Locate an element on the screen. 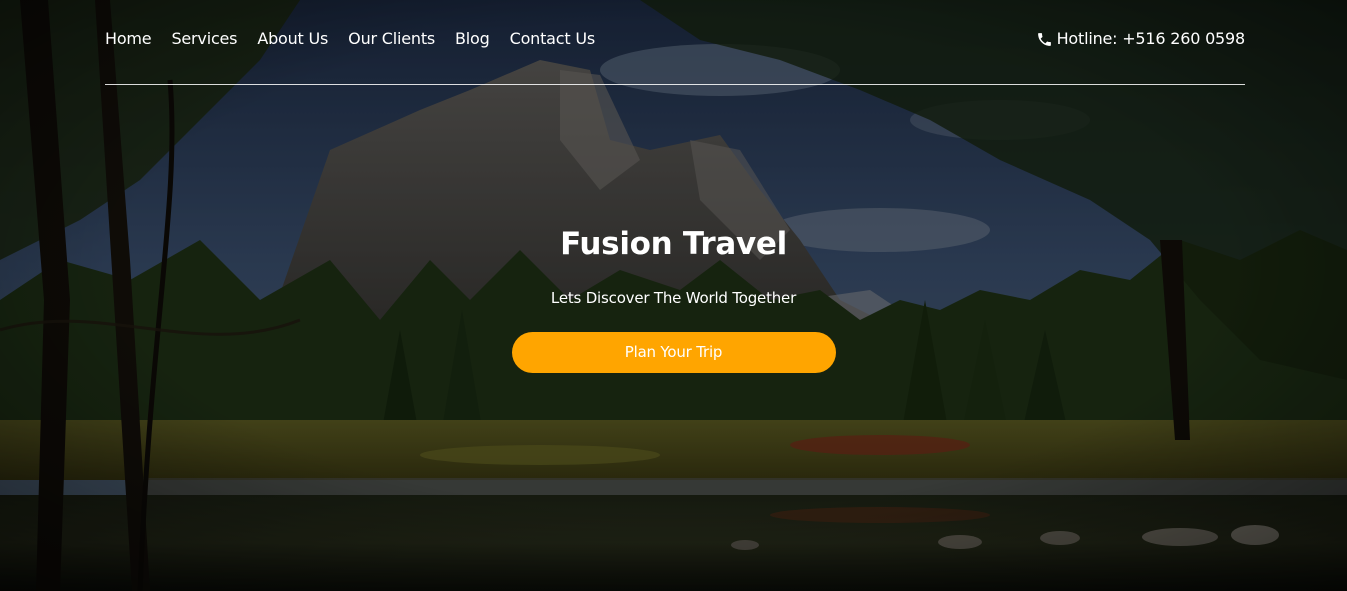 The image size is (1347, 591). nav-item-contact-us: Contact Us is located at coordinates (553, 39).